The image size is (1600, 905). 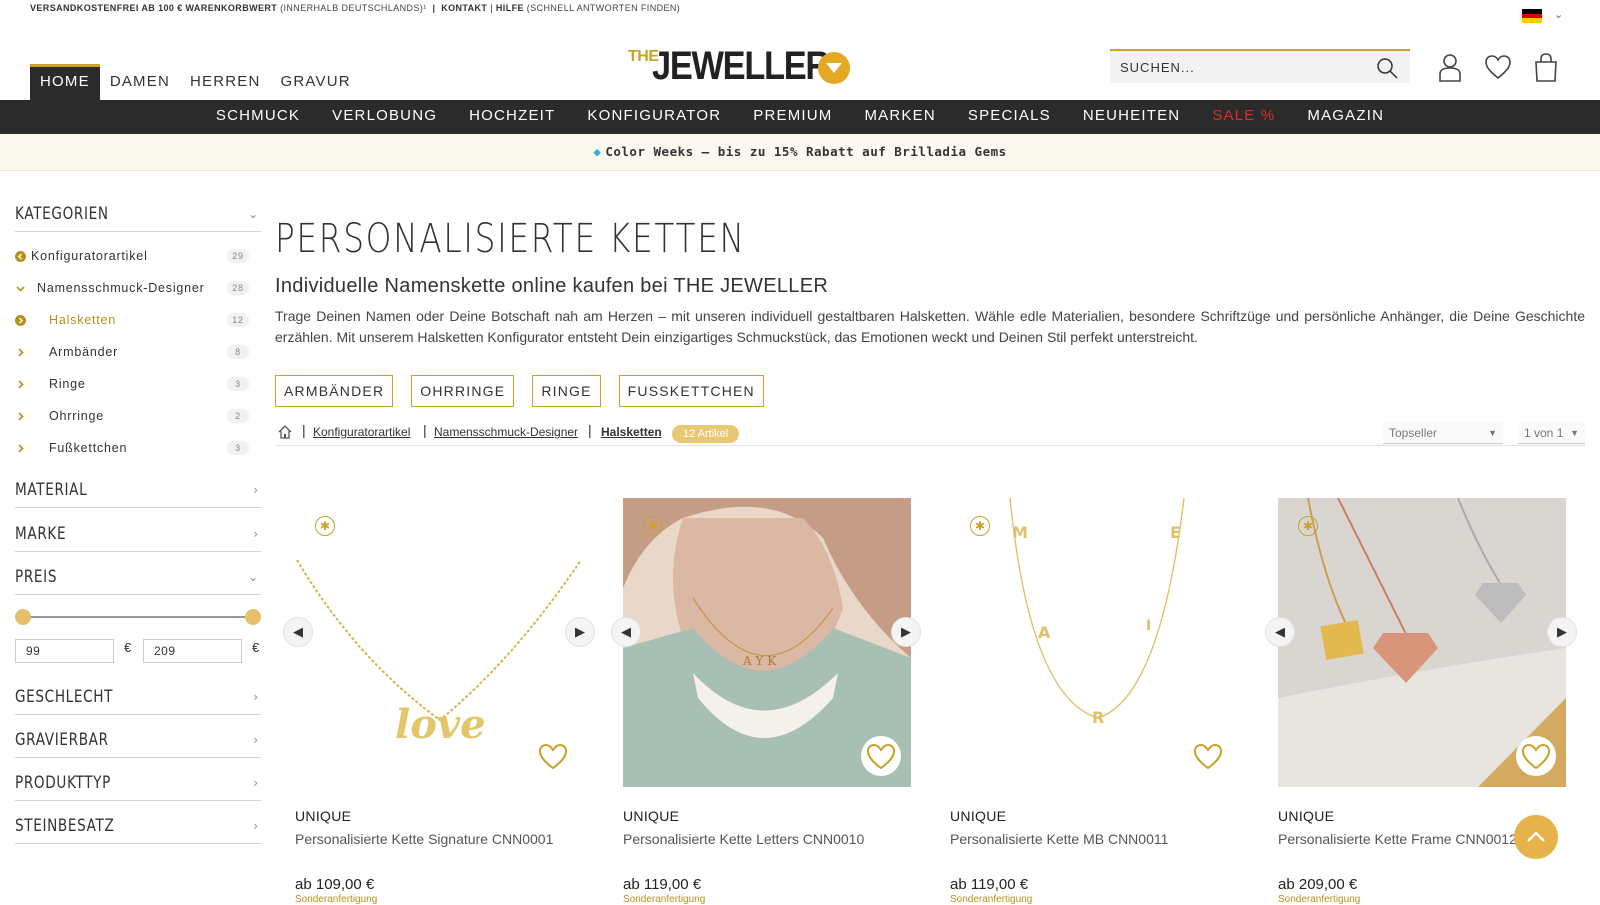 I want to click on logo-diamond-icon, so click(x=834, y=68).